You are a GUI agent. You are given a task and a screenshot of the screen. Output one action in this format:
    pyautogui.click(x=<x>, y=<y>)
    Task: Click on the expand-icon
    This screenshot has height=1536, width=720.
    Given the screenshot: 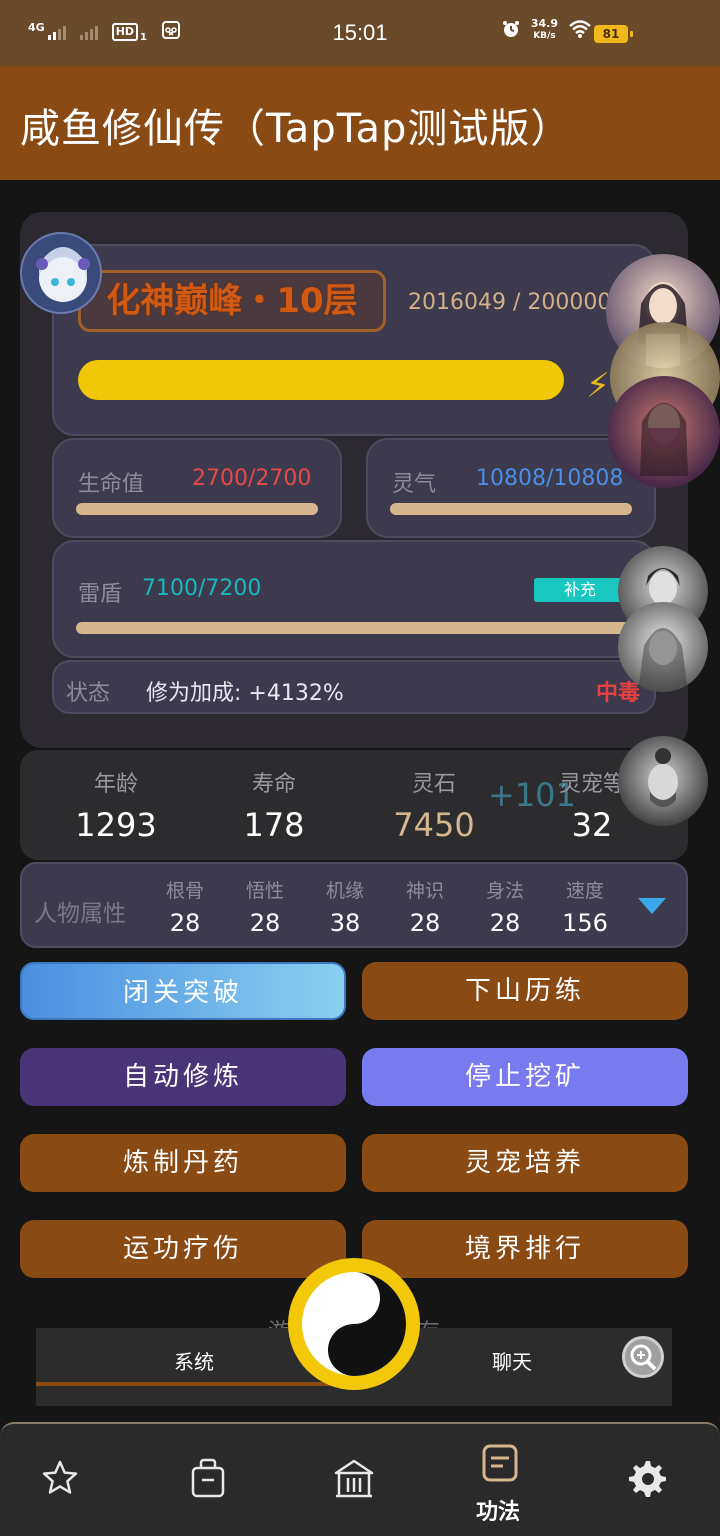 What is the action you would take?
    pyautogui.click(x=652, y=906)
    